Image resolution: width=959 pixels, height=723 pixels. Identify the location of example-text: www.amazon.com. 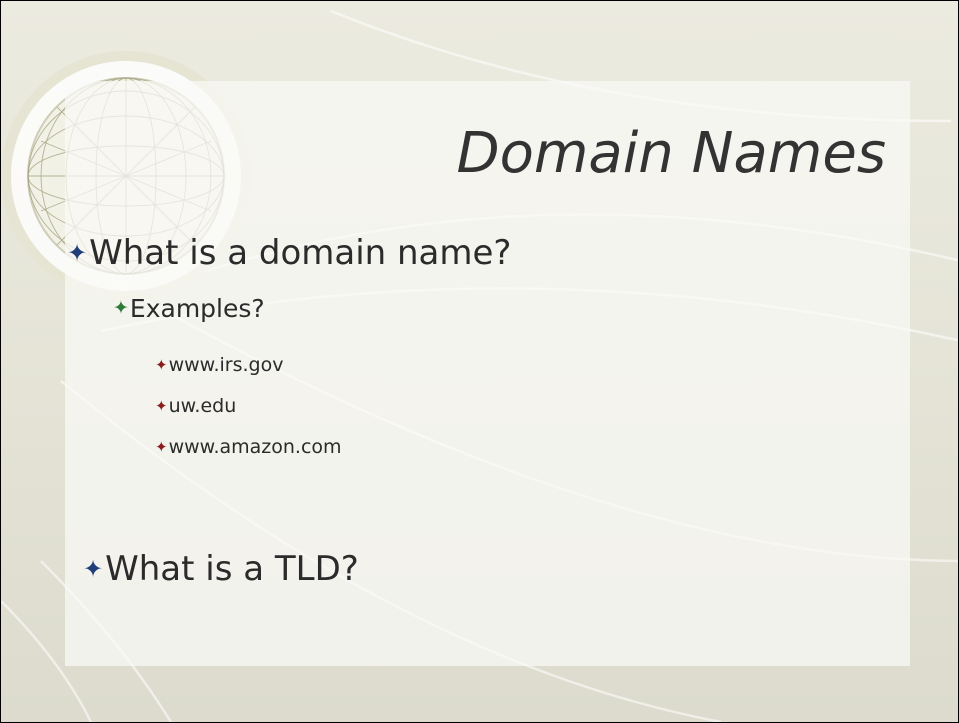
(255, 447).